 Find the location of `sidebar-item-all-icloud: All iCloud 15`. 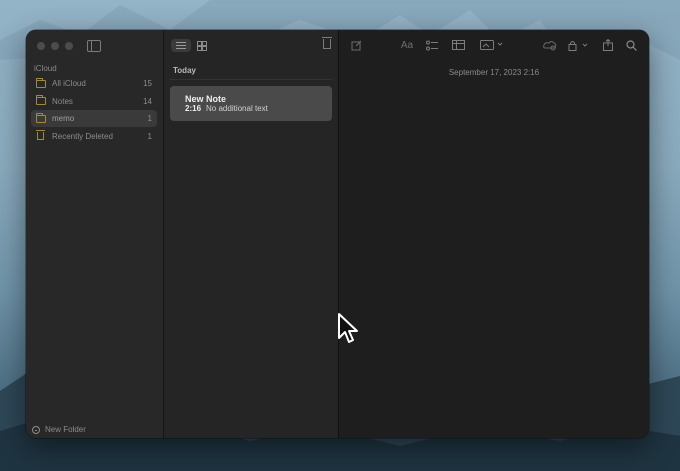

sidebar-item-all-icloud: All iCloud 15 is located at coordinates (94, 83).